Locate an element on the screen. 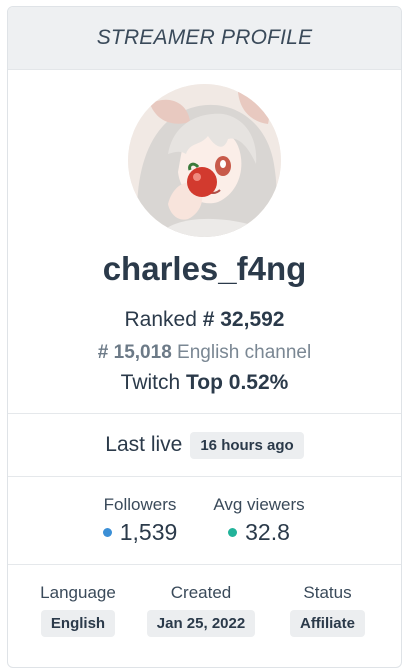  language-meta: Language English is located at coordinates (78, 610).